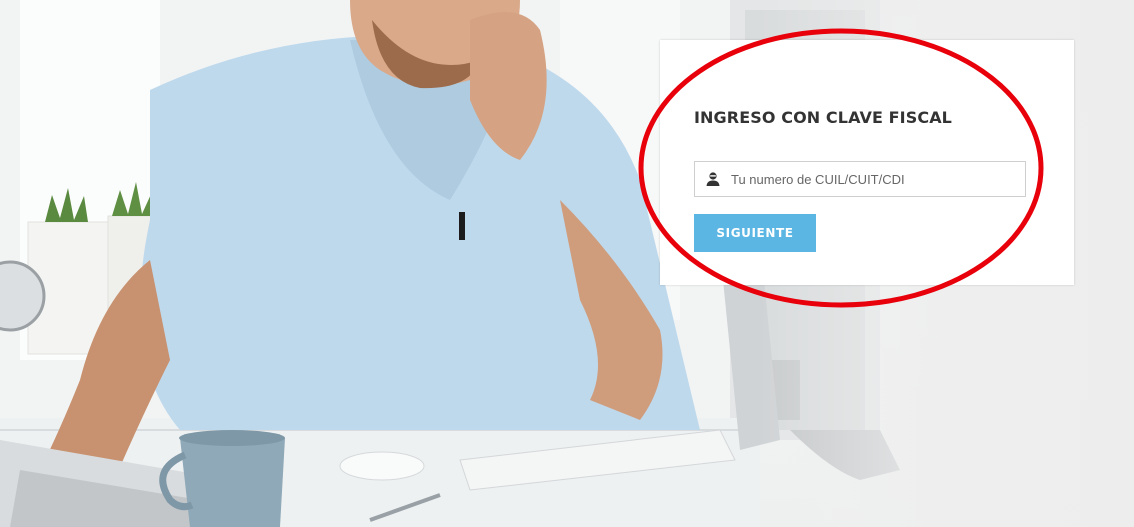 The image size is (1134, 527). I want to click on user-icon, so click(713, 179).